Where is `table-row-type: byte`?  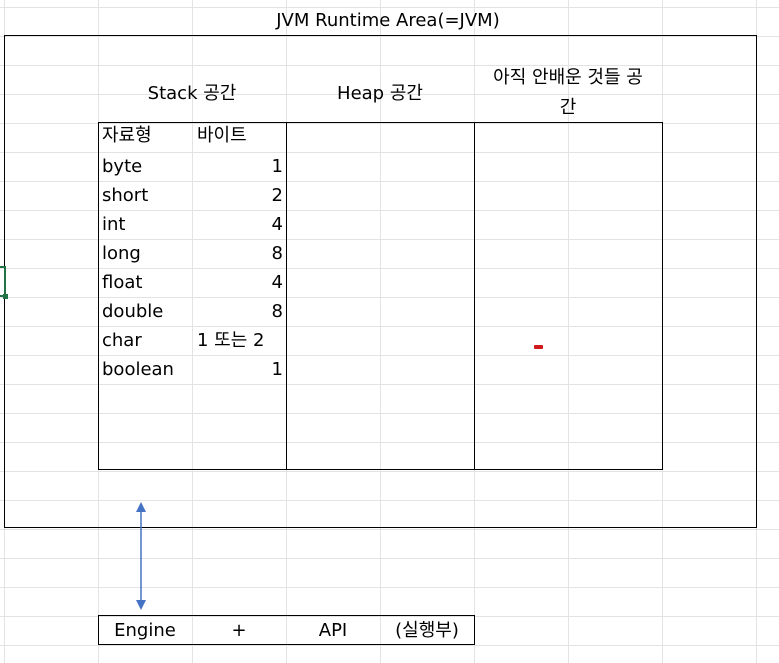
table-row-type: byte is located at coordinates (122, 166).